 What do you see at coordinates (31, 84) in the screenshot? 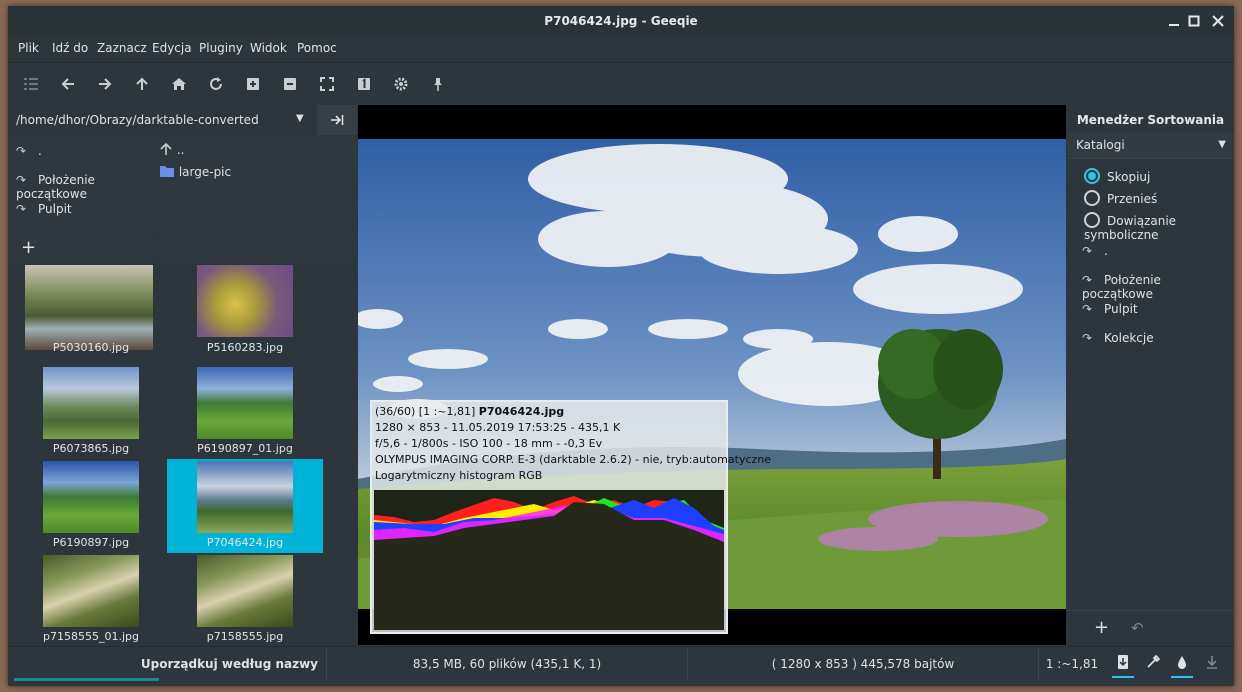
I see `list-icon` at bounding box center [31, 84].